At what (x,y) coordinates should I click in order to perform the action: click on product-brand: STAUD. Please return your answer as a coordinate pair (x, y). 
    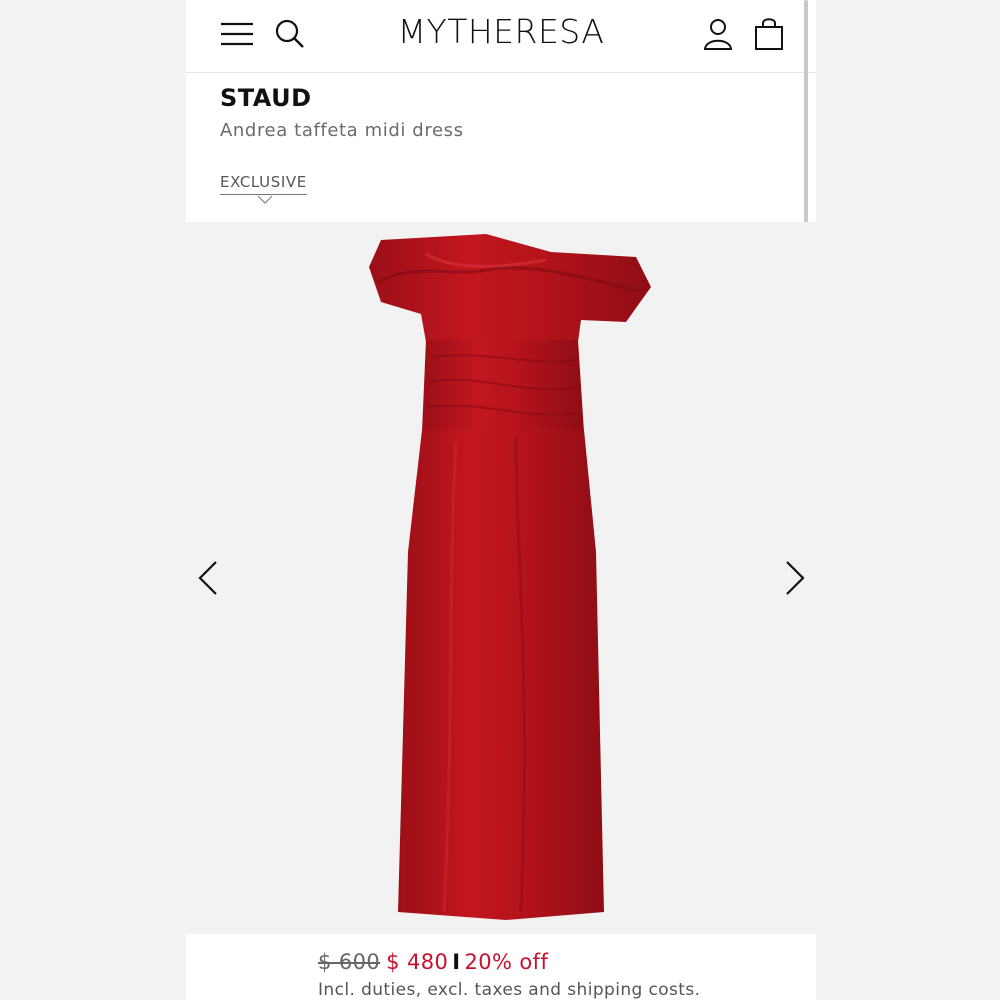
    Looking at the image, I should click on (266, 98).